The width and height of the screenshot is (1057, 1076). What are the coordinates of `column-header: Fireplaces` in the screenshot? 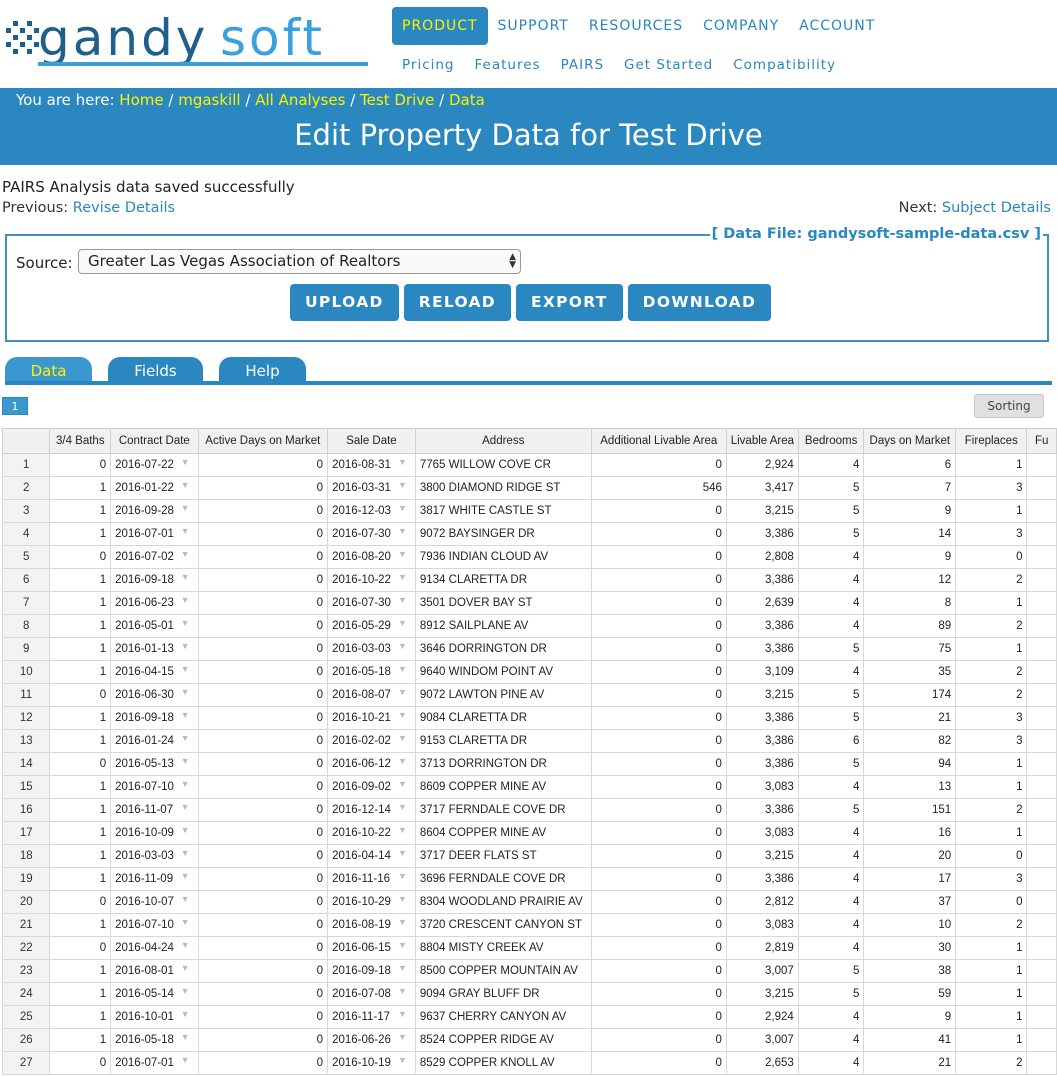 It's located at (991, 441).